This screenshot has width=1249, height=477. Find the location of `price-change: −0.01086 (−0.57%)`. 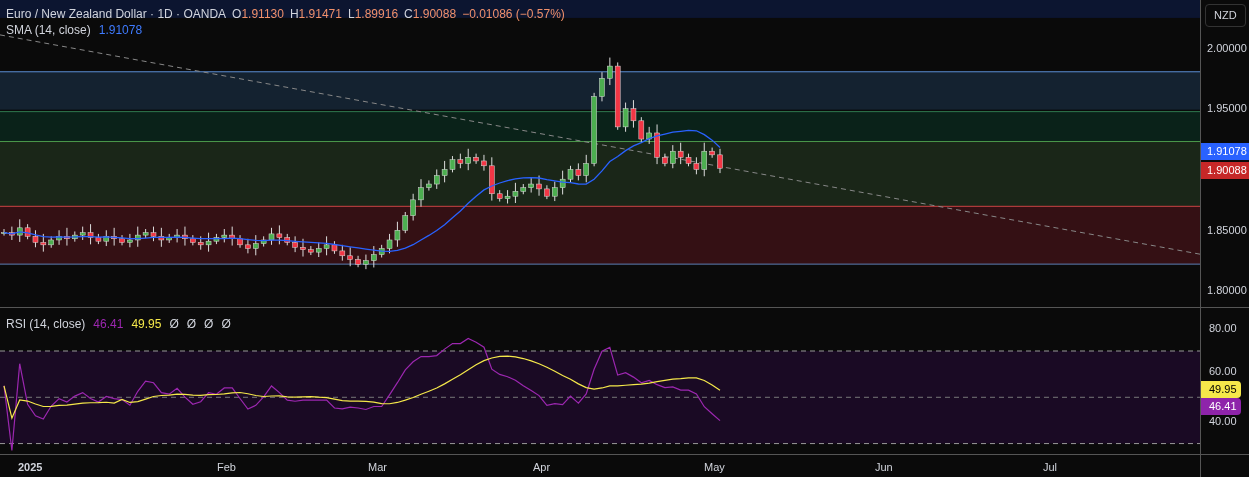

price-change: −0.01086 (−0.57%) is located at coordinates (513, 14).